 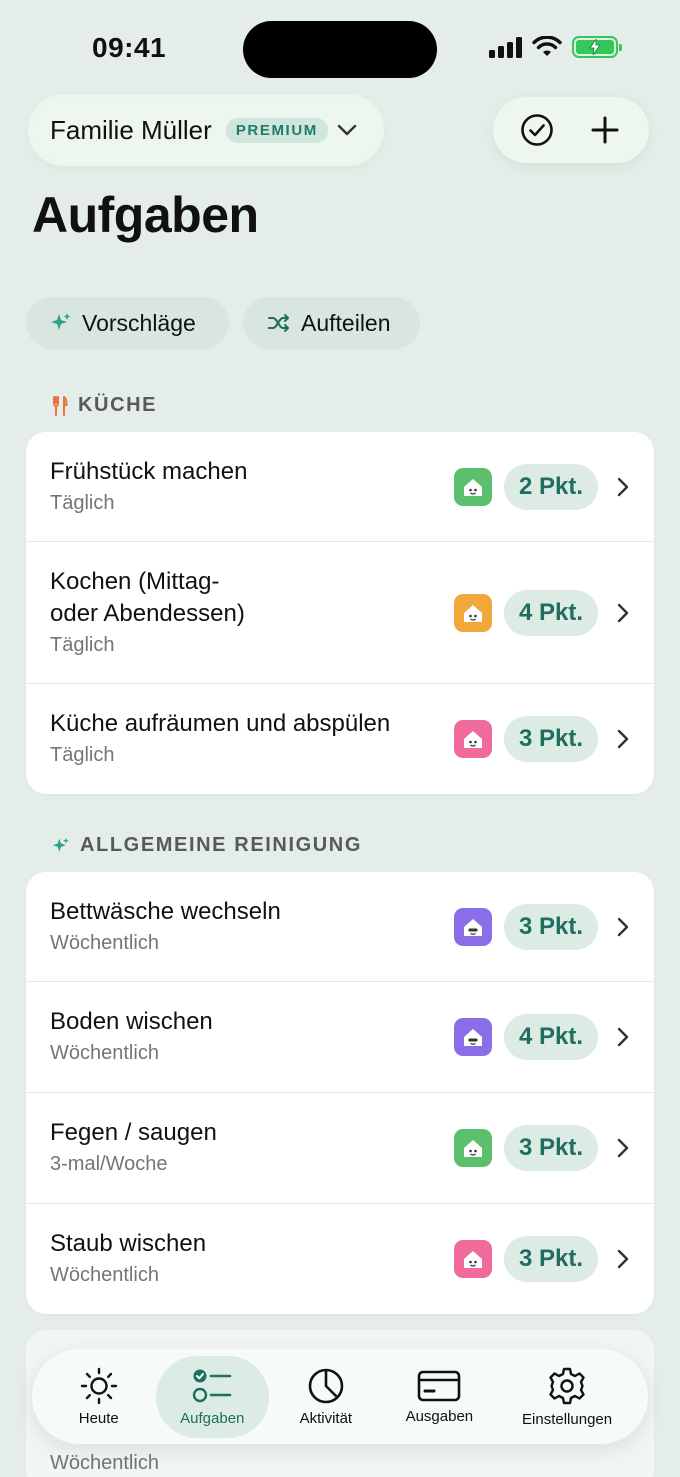 I want to click on split-chip: Aufteilen, so click(x=331, y=323).